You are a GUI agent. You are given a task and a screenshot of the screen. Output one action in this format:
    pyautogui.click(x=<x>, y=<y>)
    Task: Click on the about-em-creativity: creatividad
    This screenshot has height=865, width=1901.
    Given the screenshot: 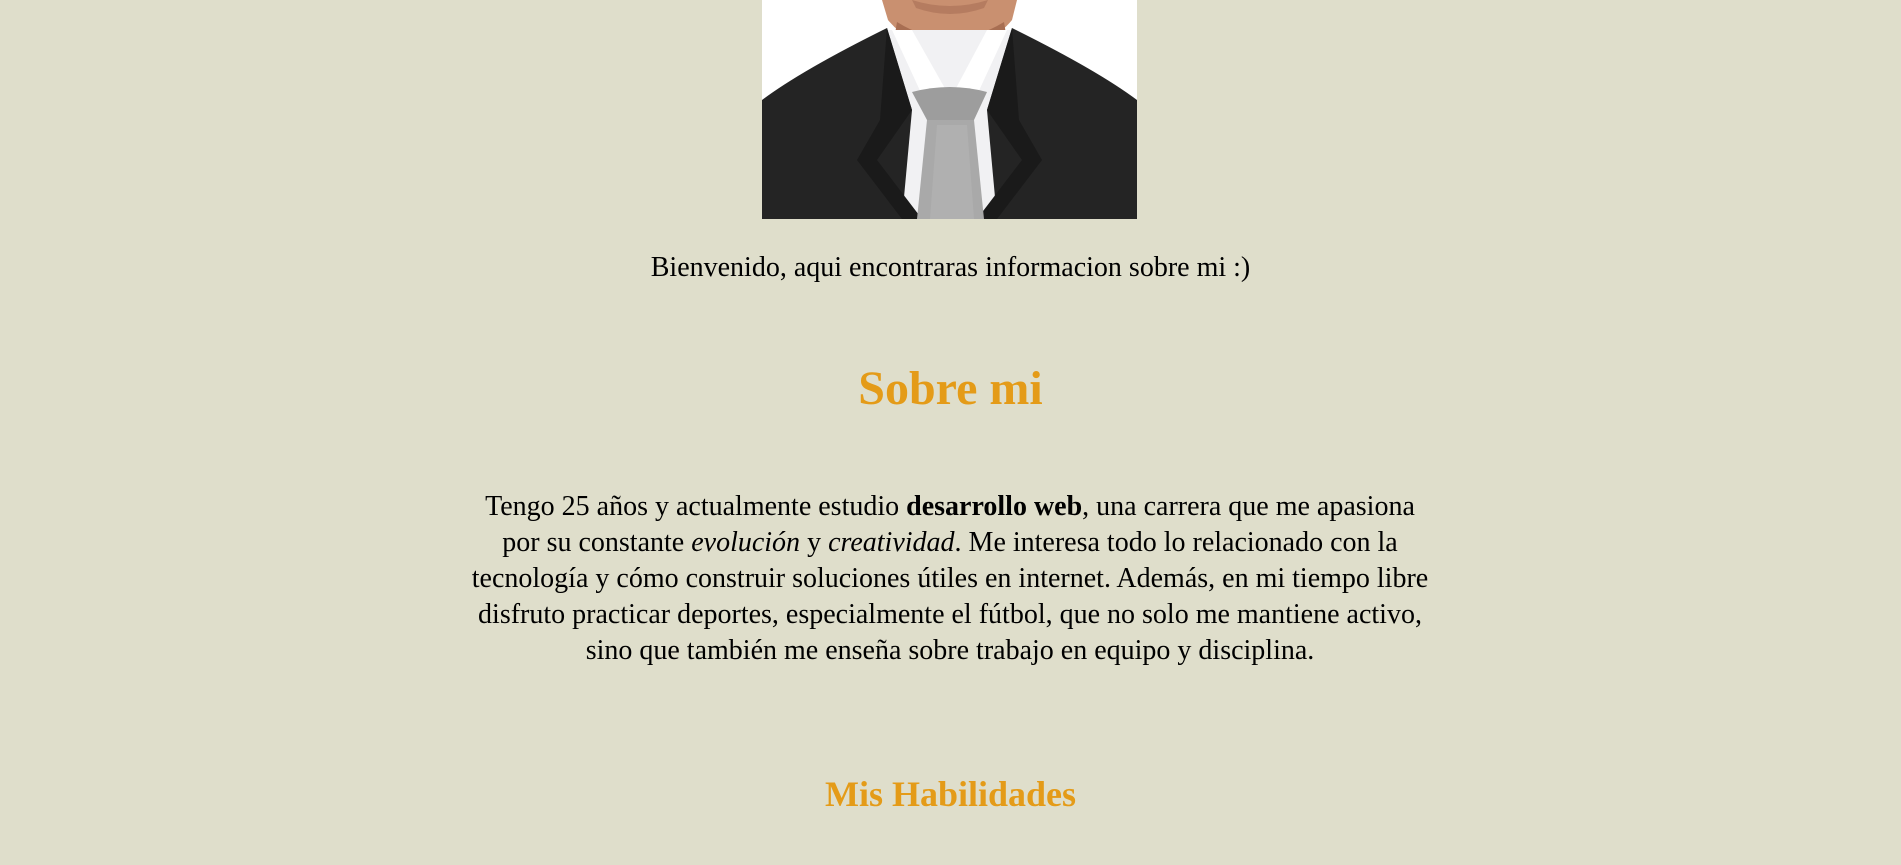 What is the action you would take?
    pyautogui.click(x=891, y=542)
    